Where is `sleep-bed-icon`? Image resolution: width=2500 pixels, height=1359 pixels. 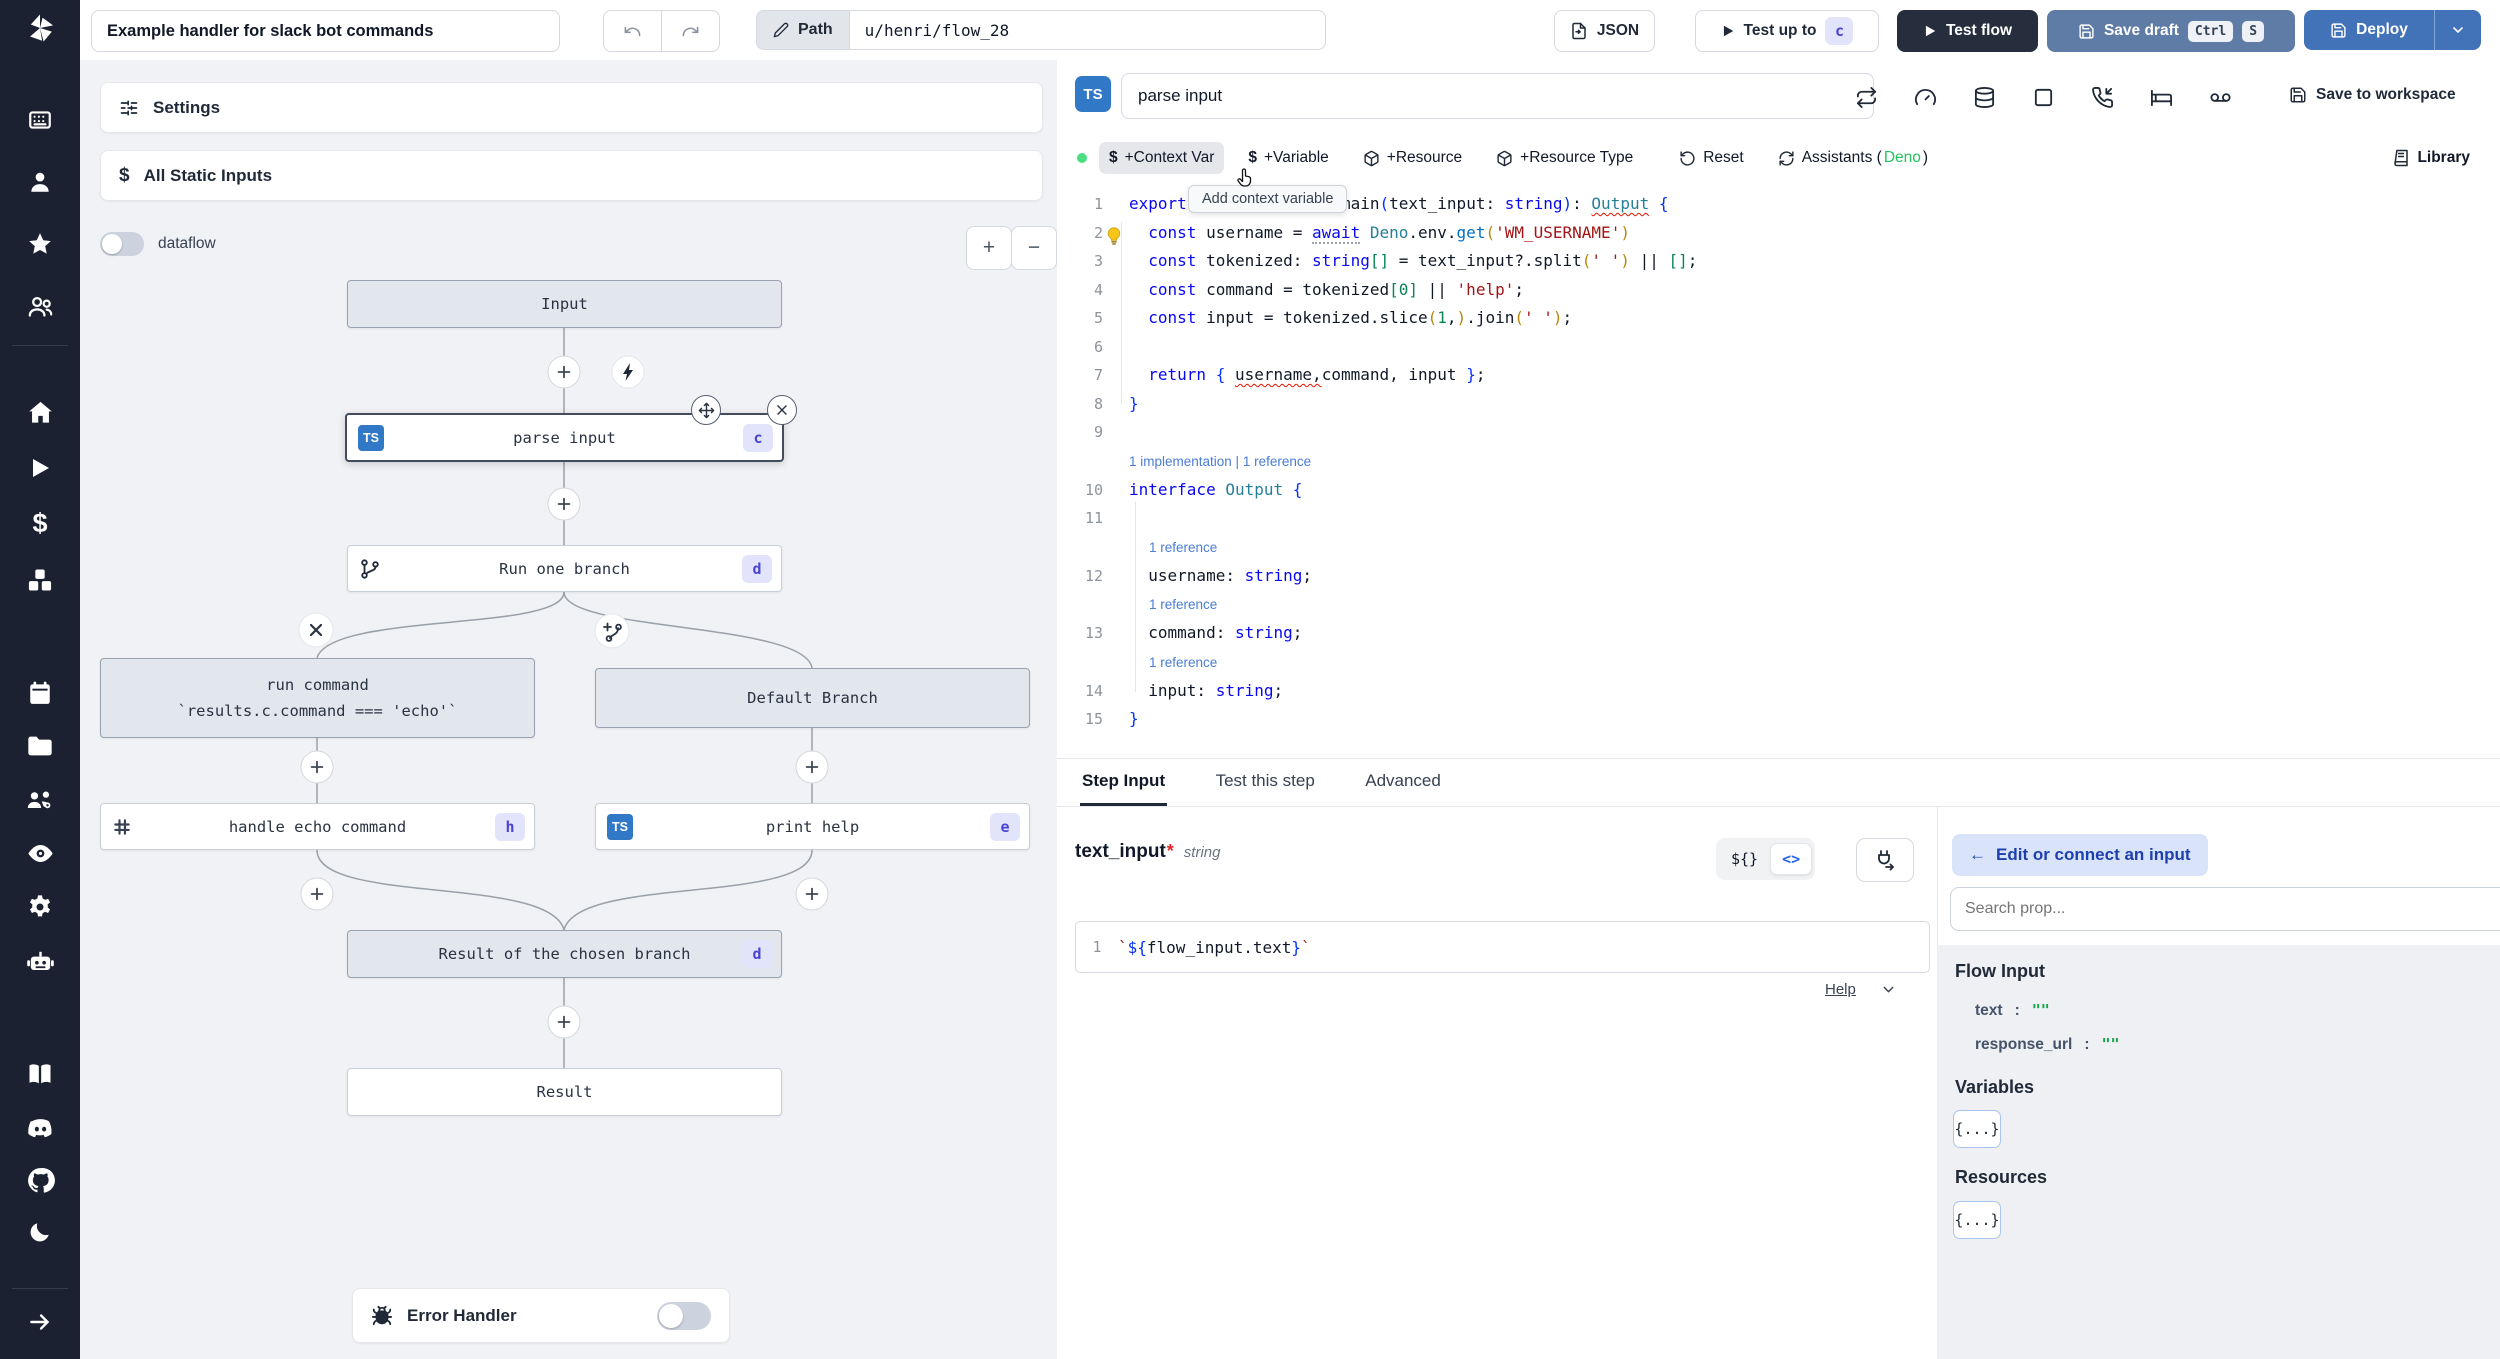 sleep-bed-icon is located at coordinates (2161, 97).